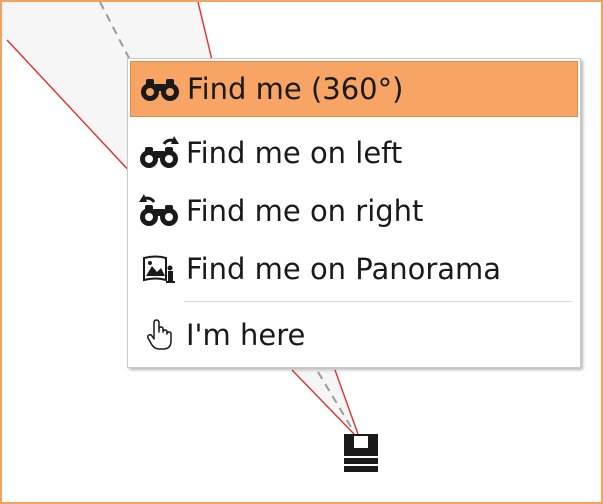 The height and width of the screenshot is (504, 603). I want to click on location-marker-icon, so click(361, 453).